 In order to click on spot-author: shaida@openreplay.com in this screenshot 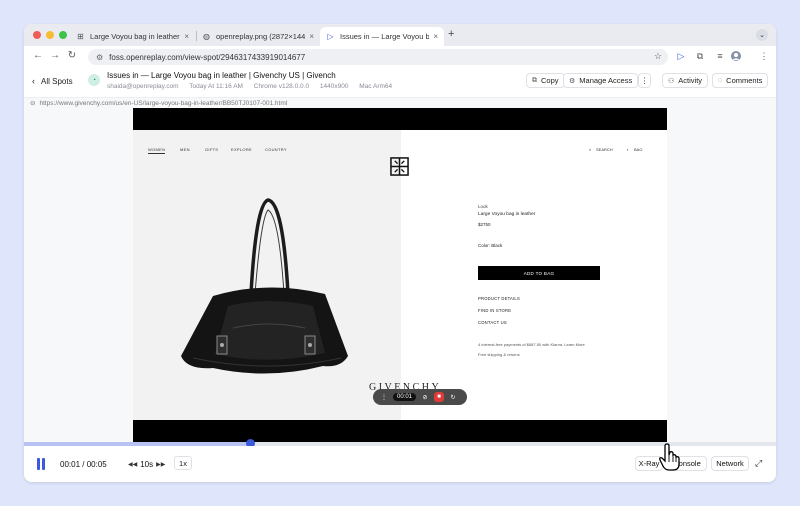, I will do `click(143, 86)`.